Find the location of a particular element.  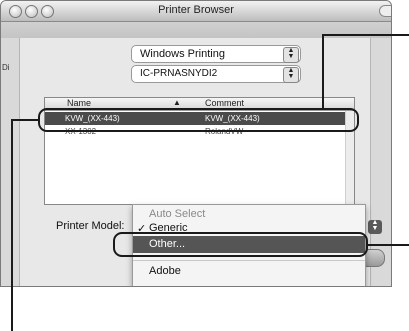

window-title: Printer Browser is located at coordinates (196, 10).